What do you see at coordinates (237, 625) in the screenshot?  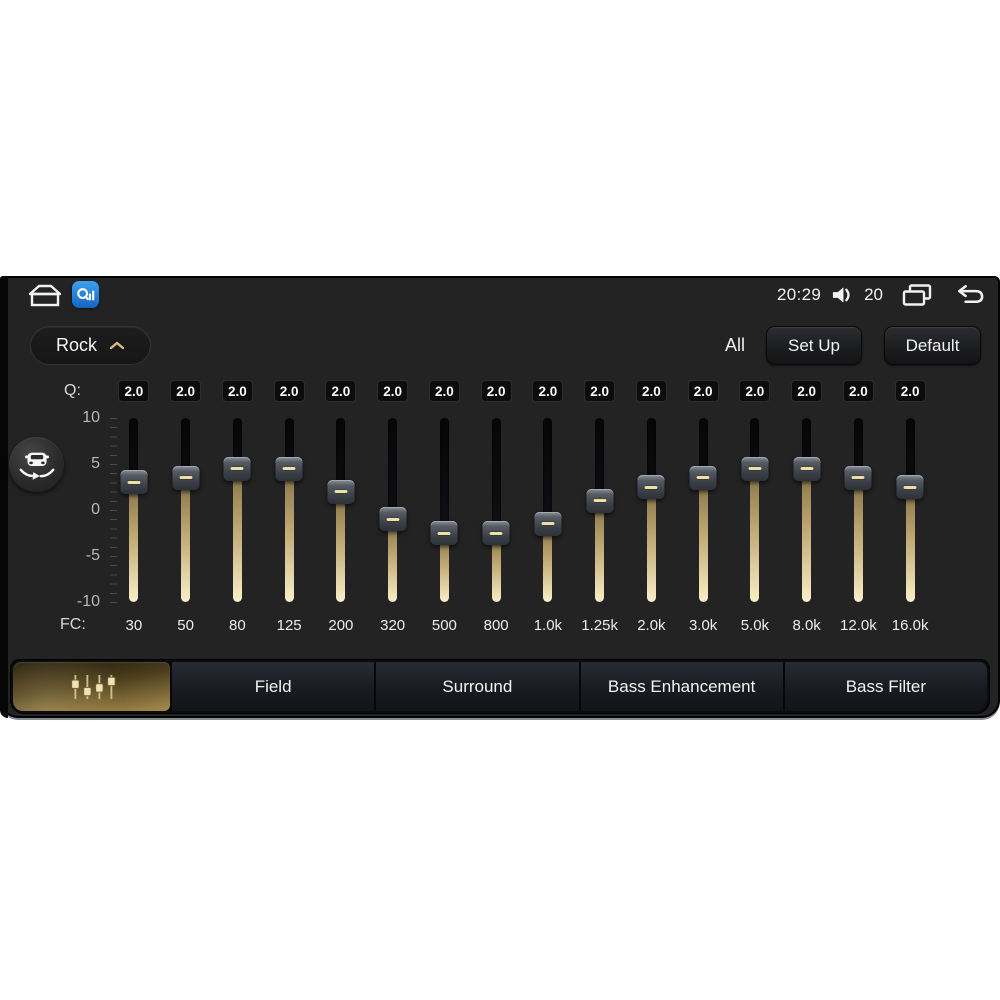 I see `freq-label-80: 80` at bounding box center [237, 625].